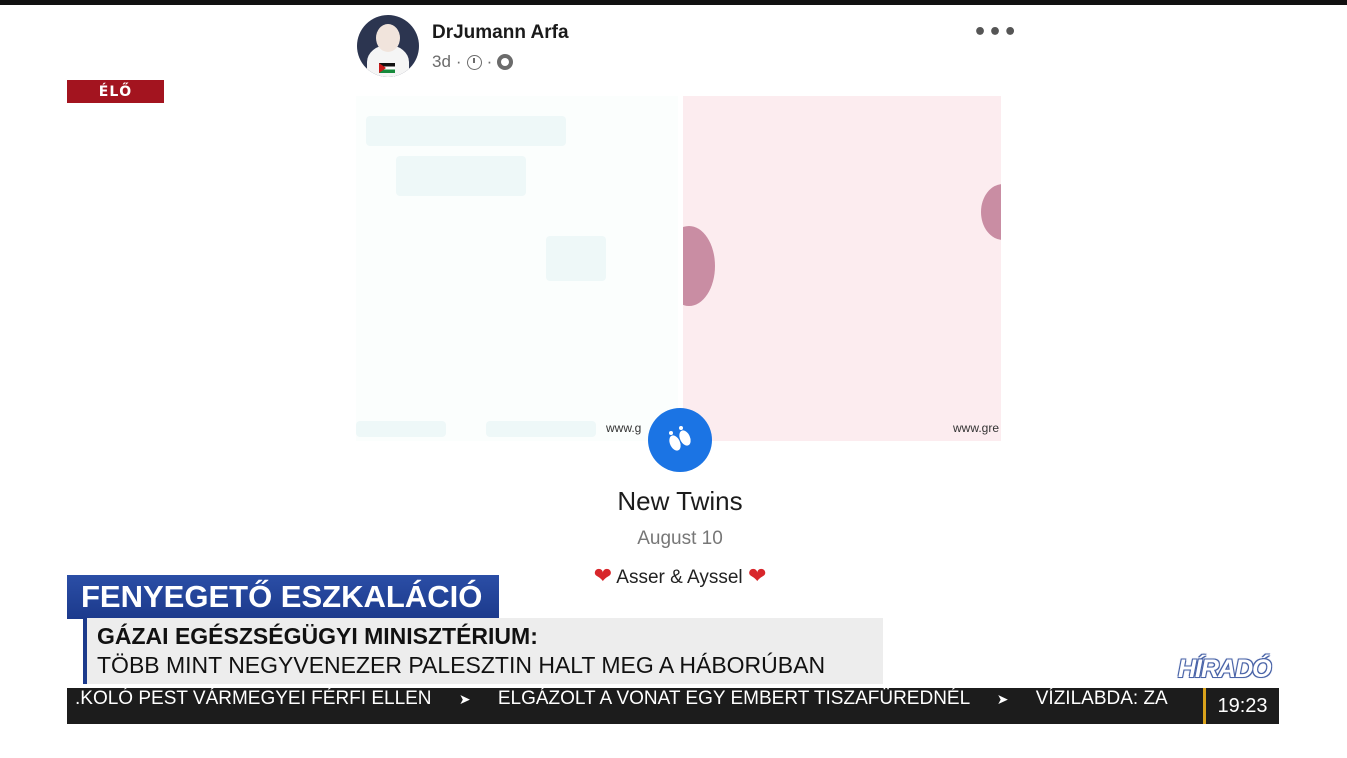 The height and width of the screenshot is (758, 1347). What do you see at coordinates (115, 91) in the screenshot?
I see `live-badge: ÉLŐ` at bounding box center [115, 91].